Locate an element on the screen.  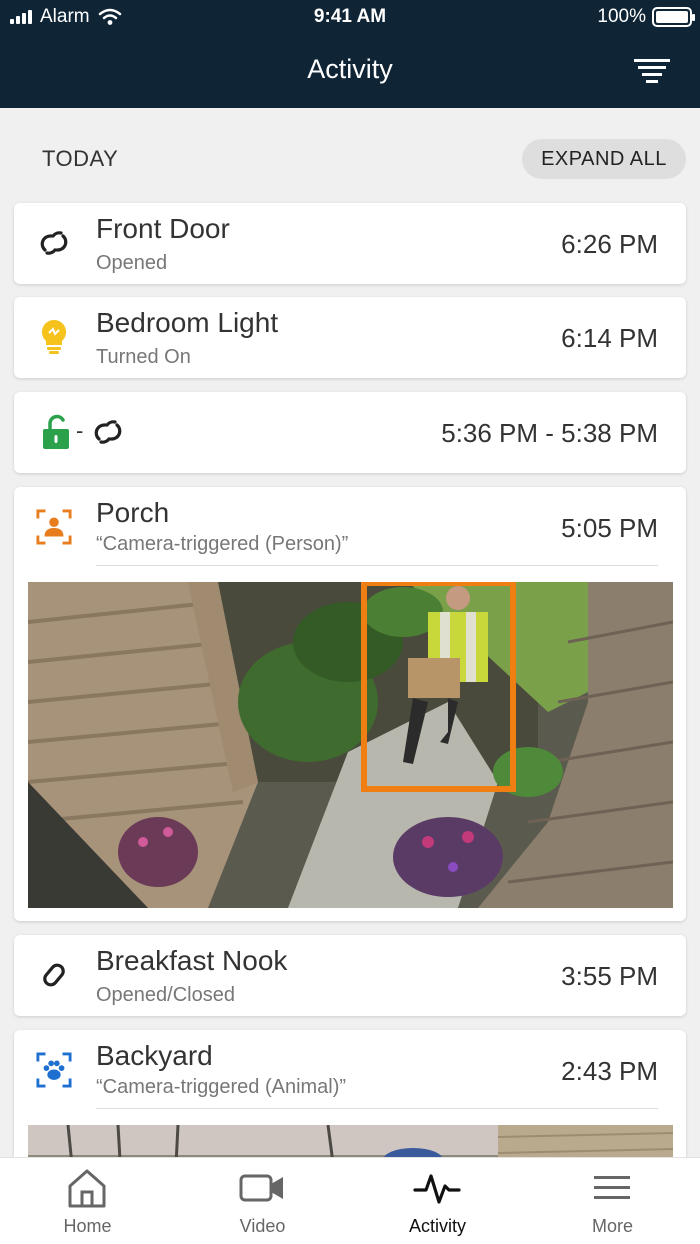
paw-detect-icon is located at coordinates (54, 1070).